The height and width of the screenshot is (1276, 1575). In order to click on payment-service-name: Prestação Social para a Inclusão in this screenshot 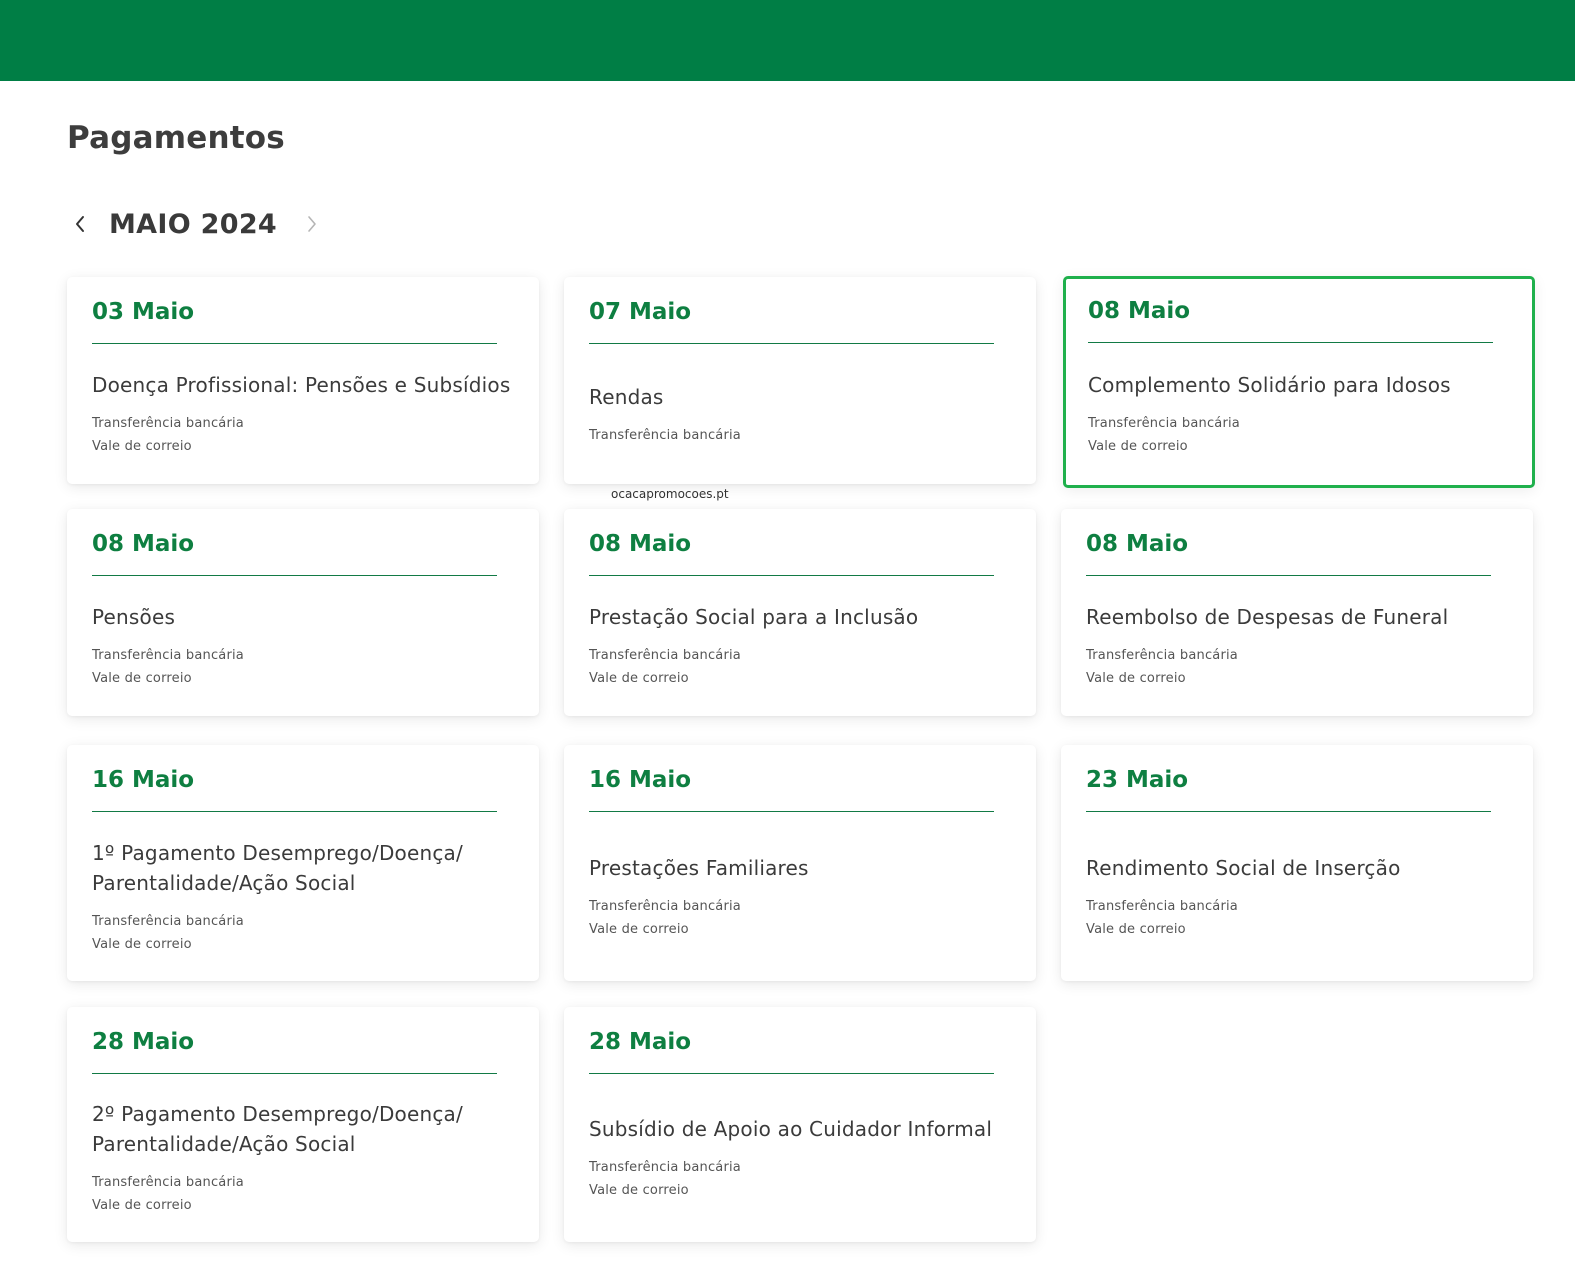, I will do `click(754, 617)`.